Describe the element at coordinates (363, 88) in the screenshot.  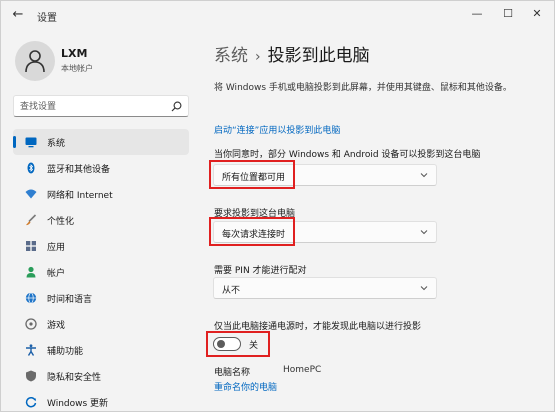
I see `page-description: 将 Windows 手机或电脑投影到此屏幕，并使用其键盘、鼠标和其他设备。` at that location.